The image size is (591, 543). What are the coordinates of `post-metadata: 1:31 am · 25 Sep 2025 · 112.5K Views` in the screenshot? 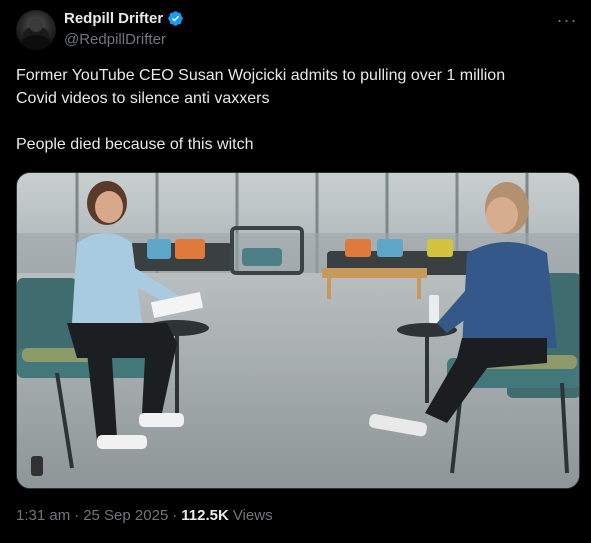 It's located at (144, 515).